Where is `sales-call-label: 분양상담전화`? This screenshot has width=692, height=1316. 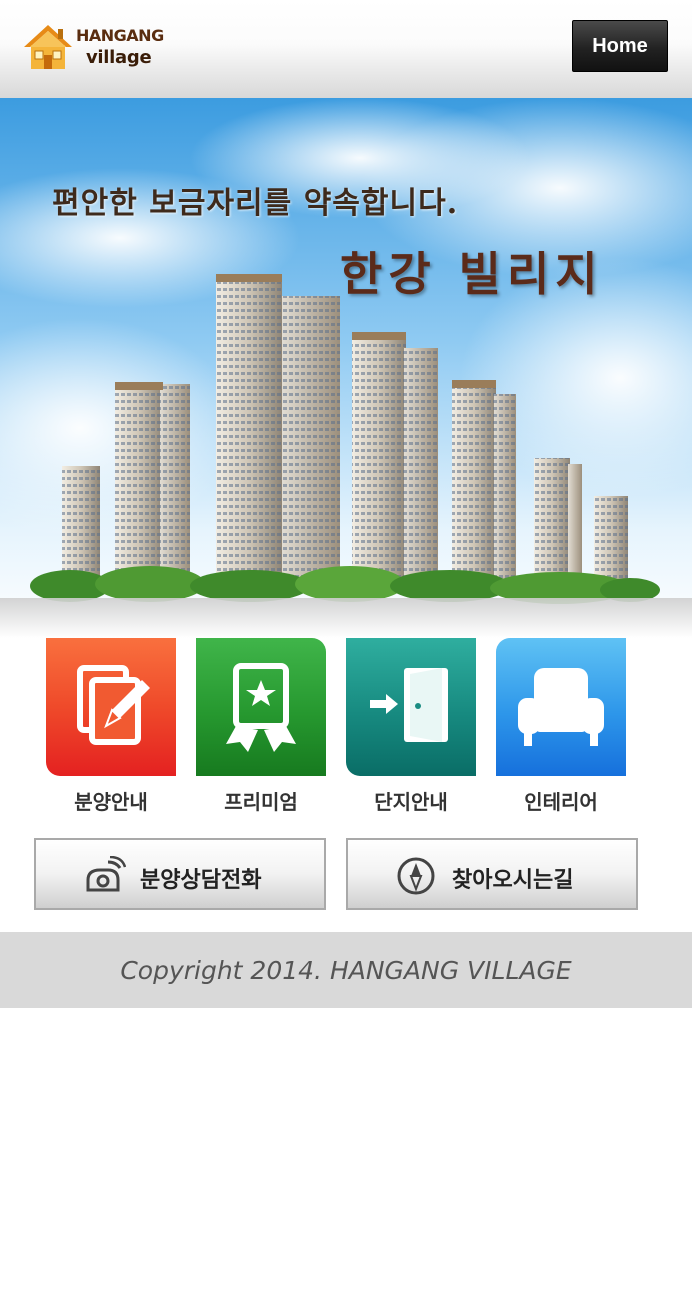 sales-call-label: 분양상담전화 is located at coordinates (201, 880).